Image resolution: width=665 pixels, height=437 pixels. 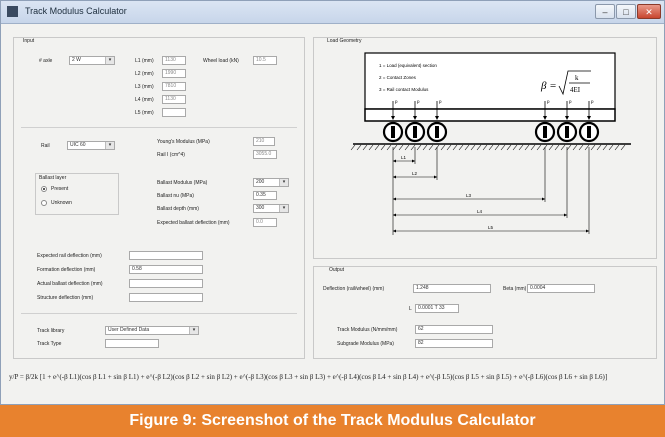 What do you see at coordinates (53, 178) in the screenshot?
I see `ballast-group-title: Ballast layer` at bounding box center [53, 178].